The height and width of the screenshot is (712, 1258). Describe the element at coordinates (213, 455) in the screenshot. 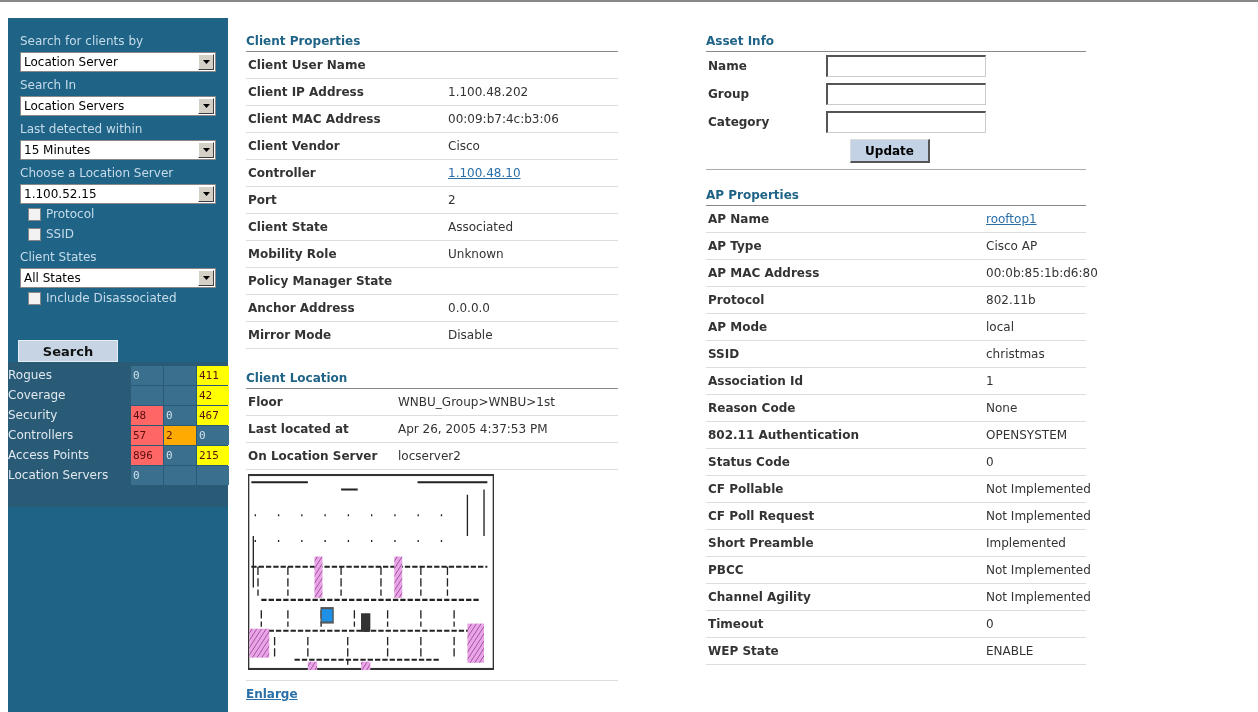

I see `alarm-count-cell: 215` at that location.